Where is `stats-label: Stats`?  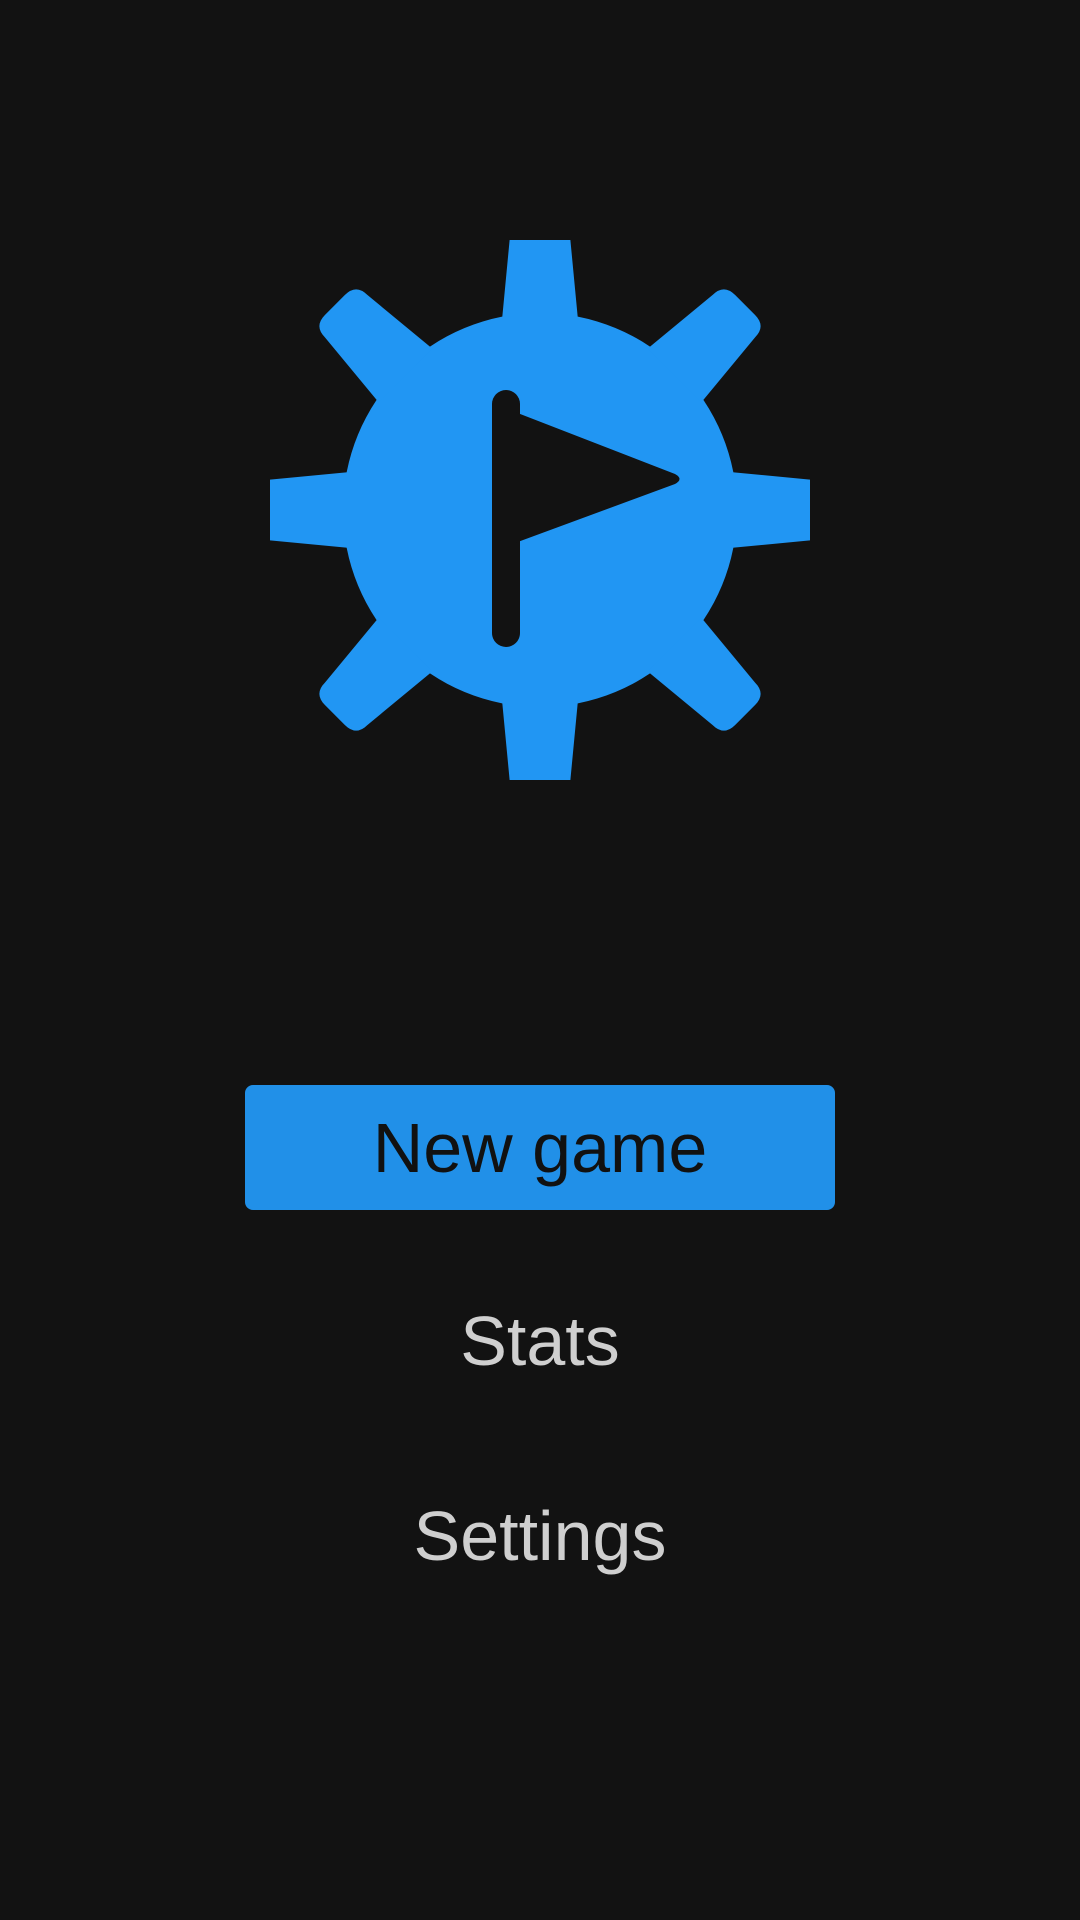
stats-label: Stats is located at coordinates (540, 1341).